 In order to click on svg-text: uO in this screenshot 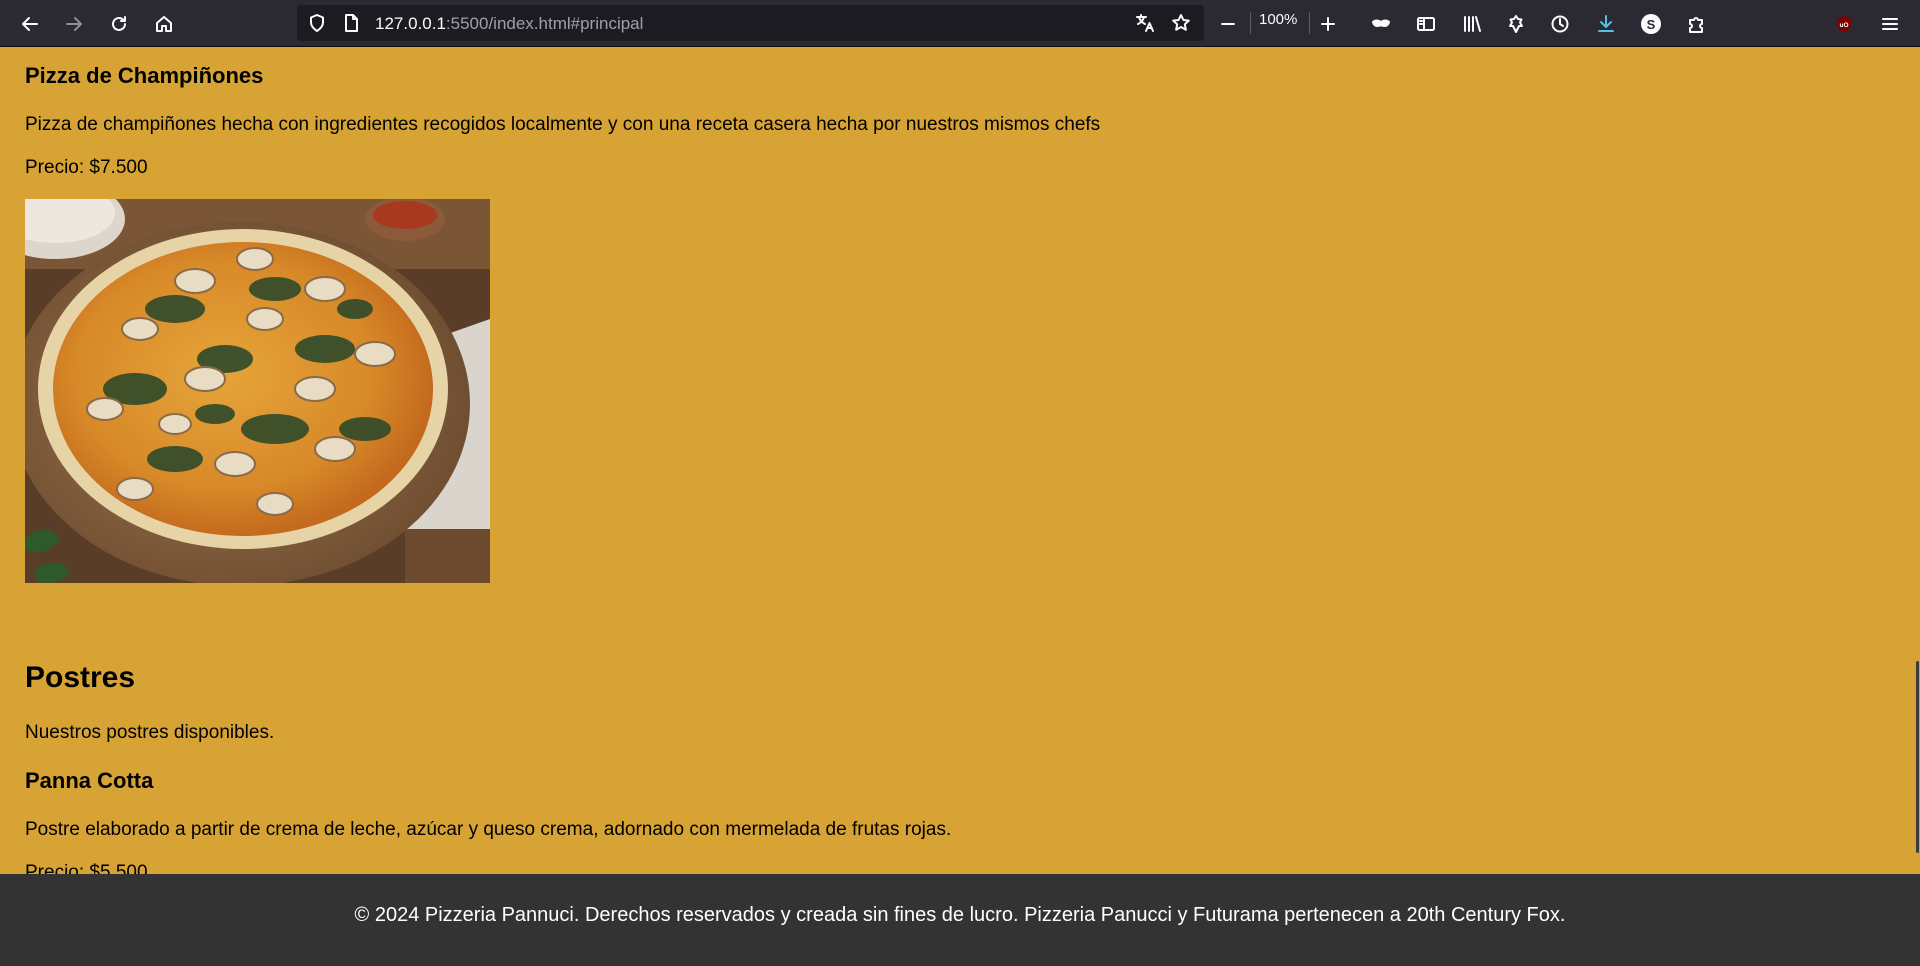, I will do `click(1843, 25)`.